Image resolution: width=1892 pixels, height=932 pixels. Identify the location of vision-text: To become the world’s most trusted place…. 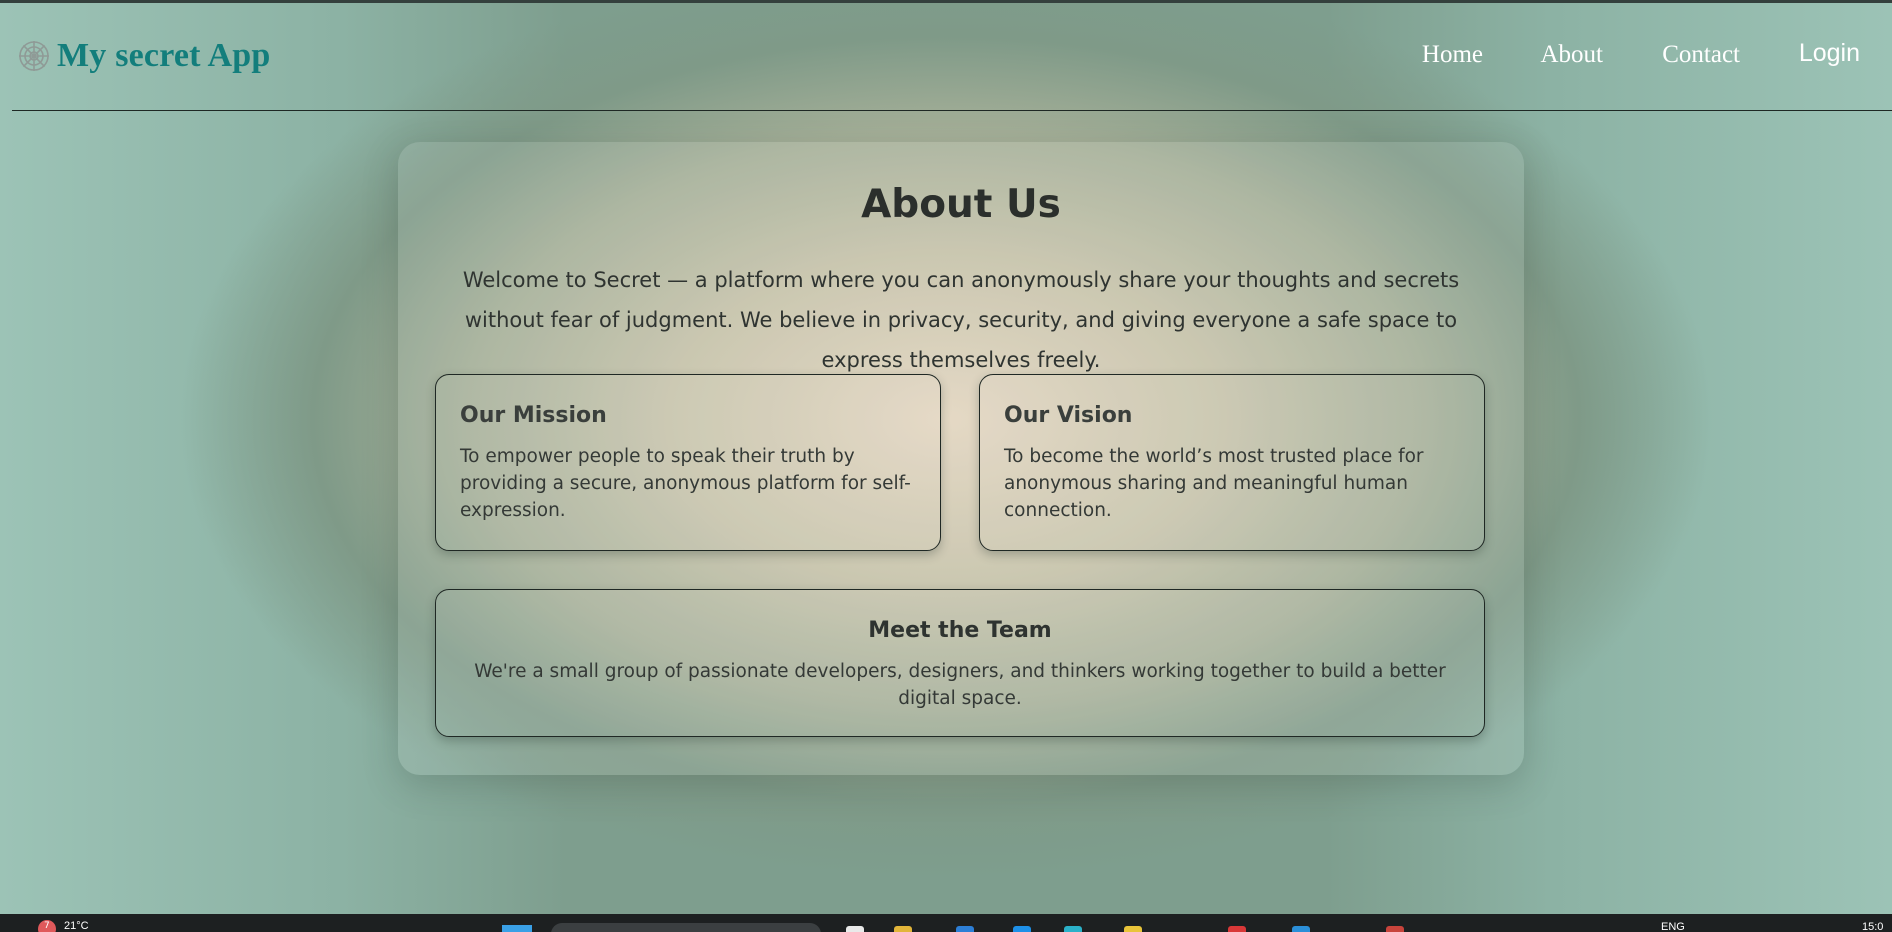
(1214, 483).